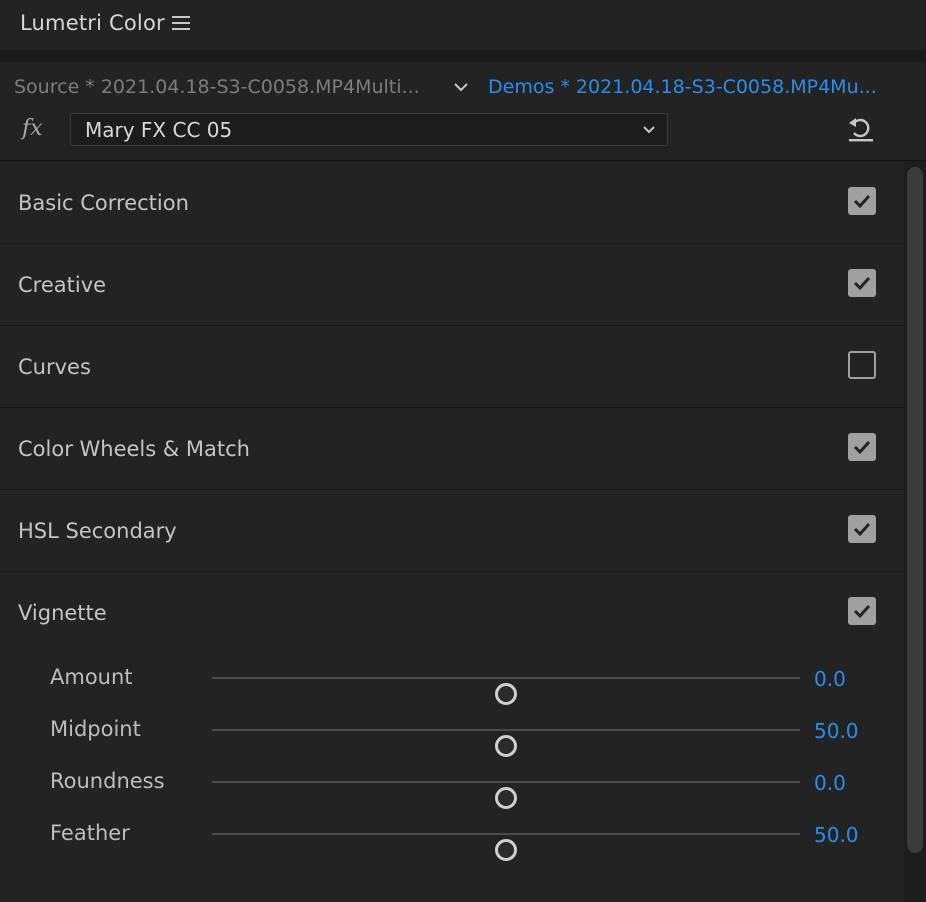 Image resolution: width=926 pixels, height=902 pixels. What do you see at coordinates (452, 366) in the screenshot?
I see `section-curves: Curves` at bounding box center [452, 366].